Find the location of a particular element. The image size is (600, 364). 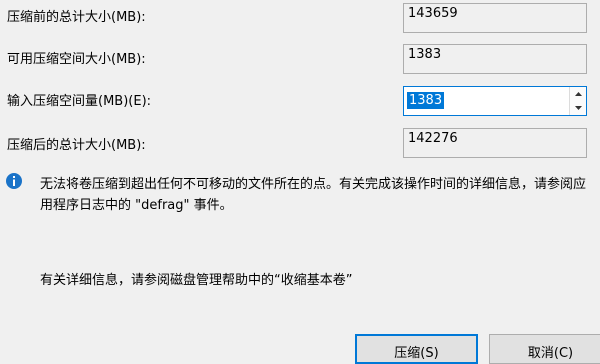

spin-down-button is located at coordinates (578, 108).